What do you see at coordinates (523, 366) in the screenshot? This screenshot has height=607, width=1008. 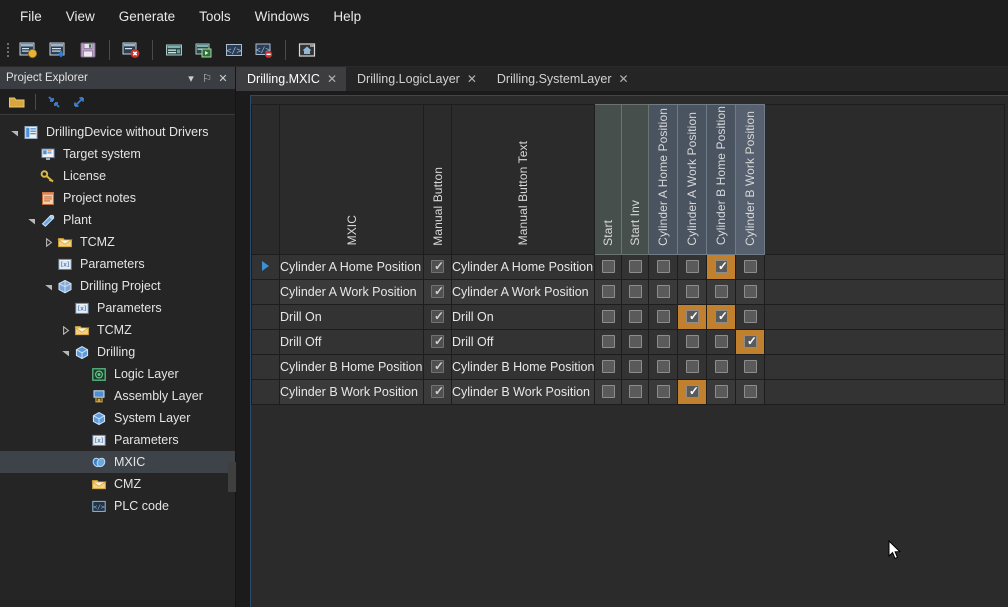 I see `cell-manual-button-text: Cylinder B Home Position` at bounding box center [523, 366].